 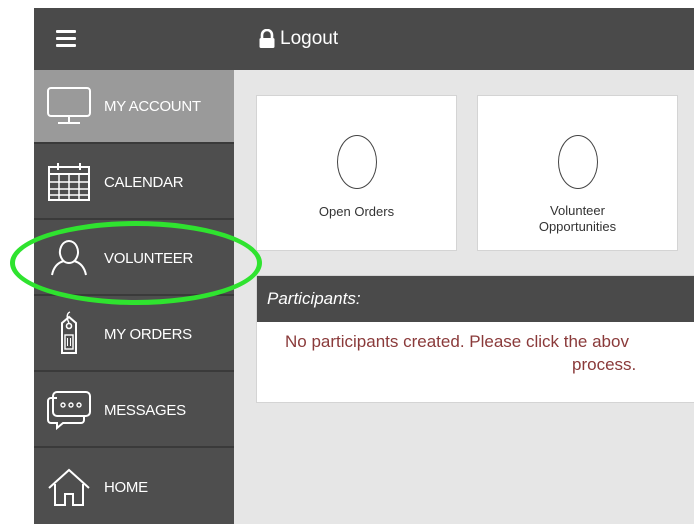 I want to click on sidebar-item-my-account: MY ACCOUNT, so click(x=134, y=107).